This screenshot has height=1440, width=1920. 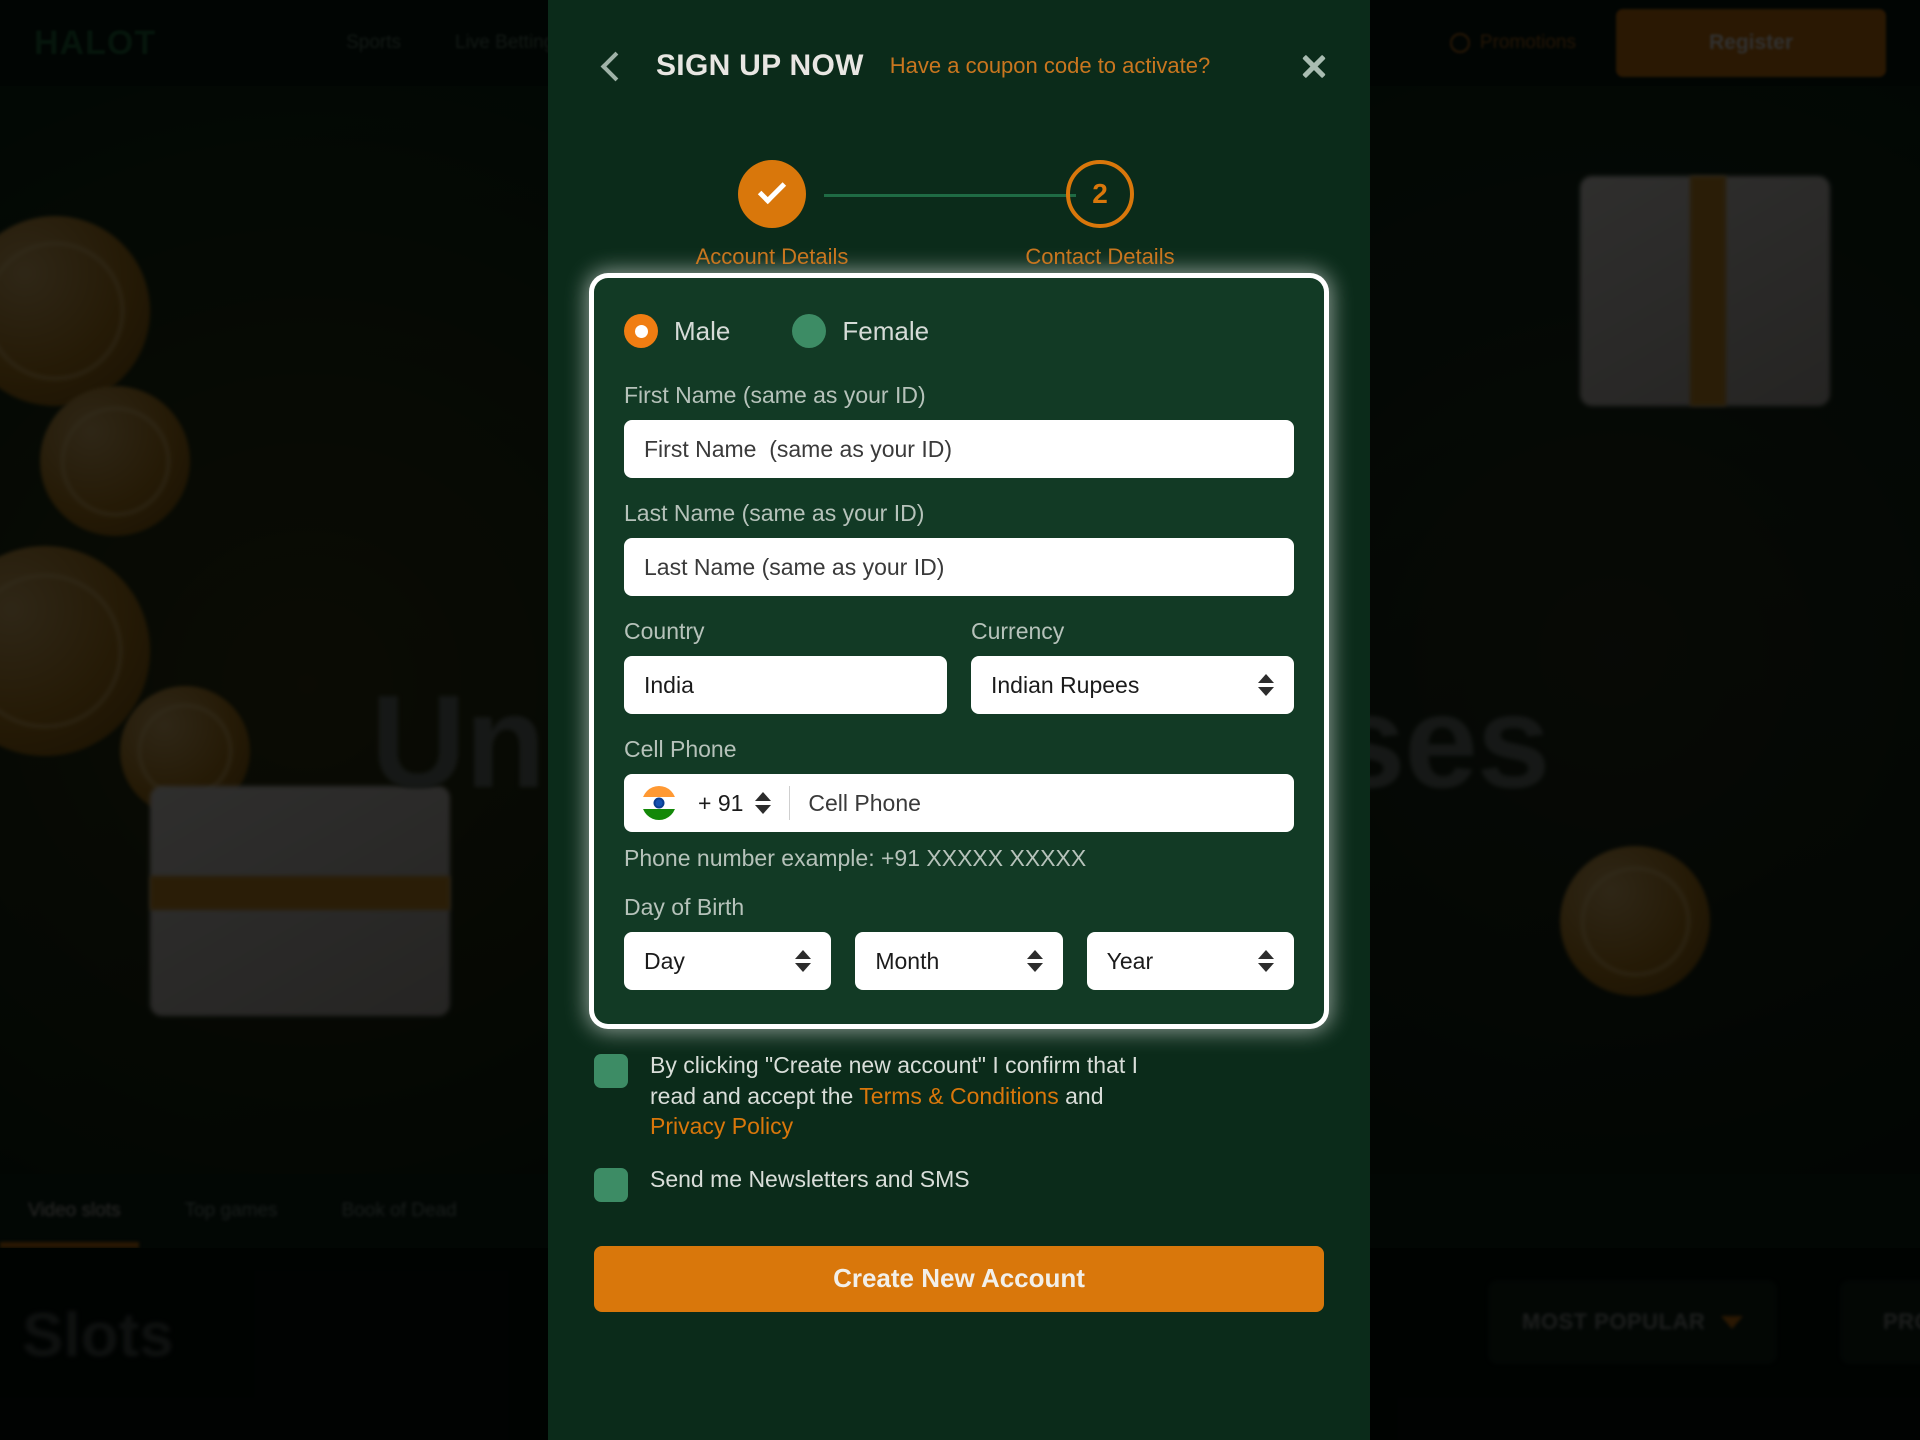 What do you see at coordinates (760, 65) in the screenshot?
I see `modal-title: SIGN UP NOW` at bounding box center [760, 65].